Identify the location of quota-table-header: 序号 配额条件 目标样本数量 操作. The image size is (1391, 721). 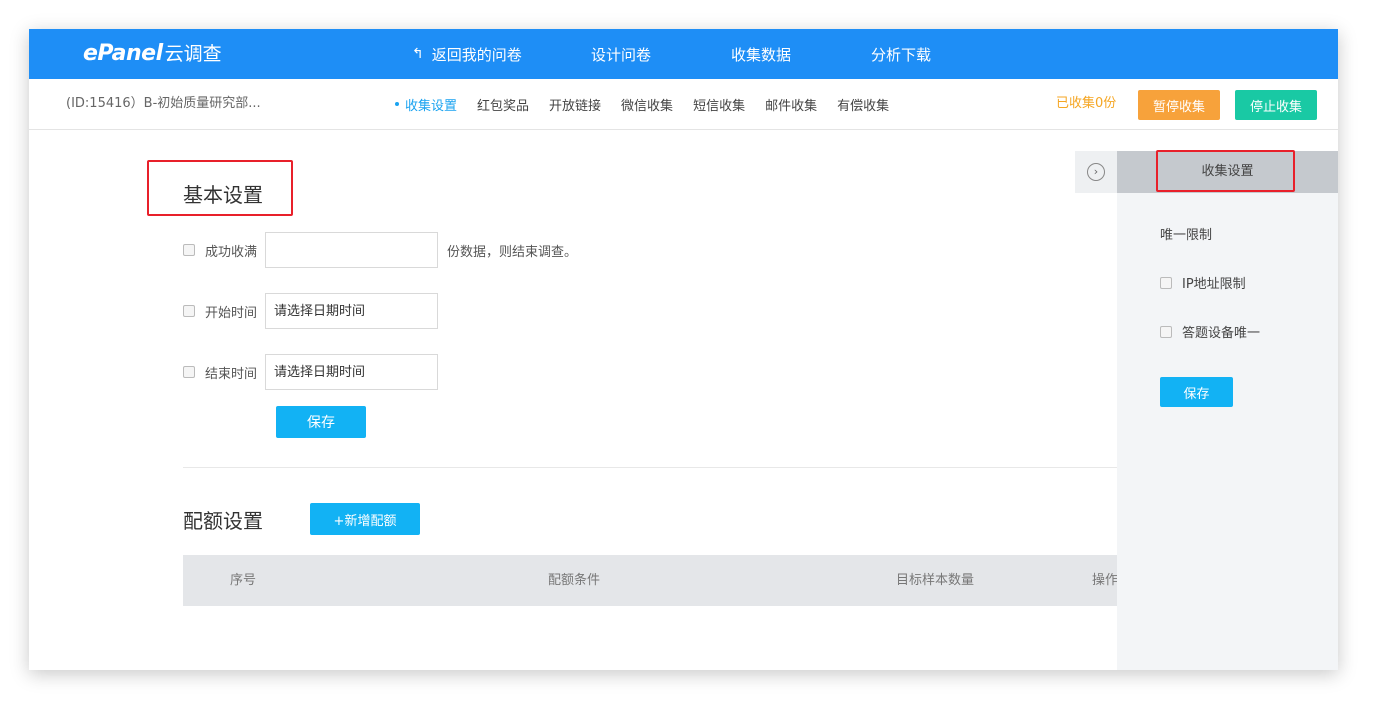
(651, 580).